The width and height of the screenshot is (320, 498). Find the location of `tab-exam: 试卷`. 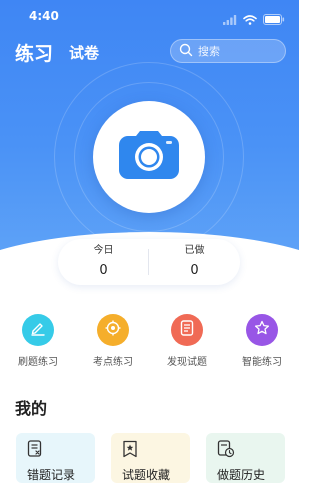

tab-exam: 试卷 is located at coordinates (84, 52).